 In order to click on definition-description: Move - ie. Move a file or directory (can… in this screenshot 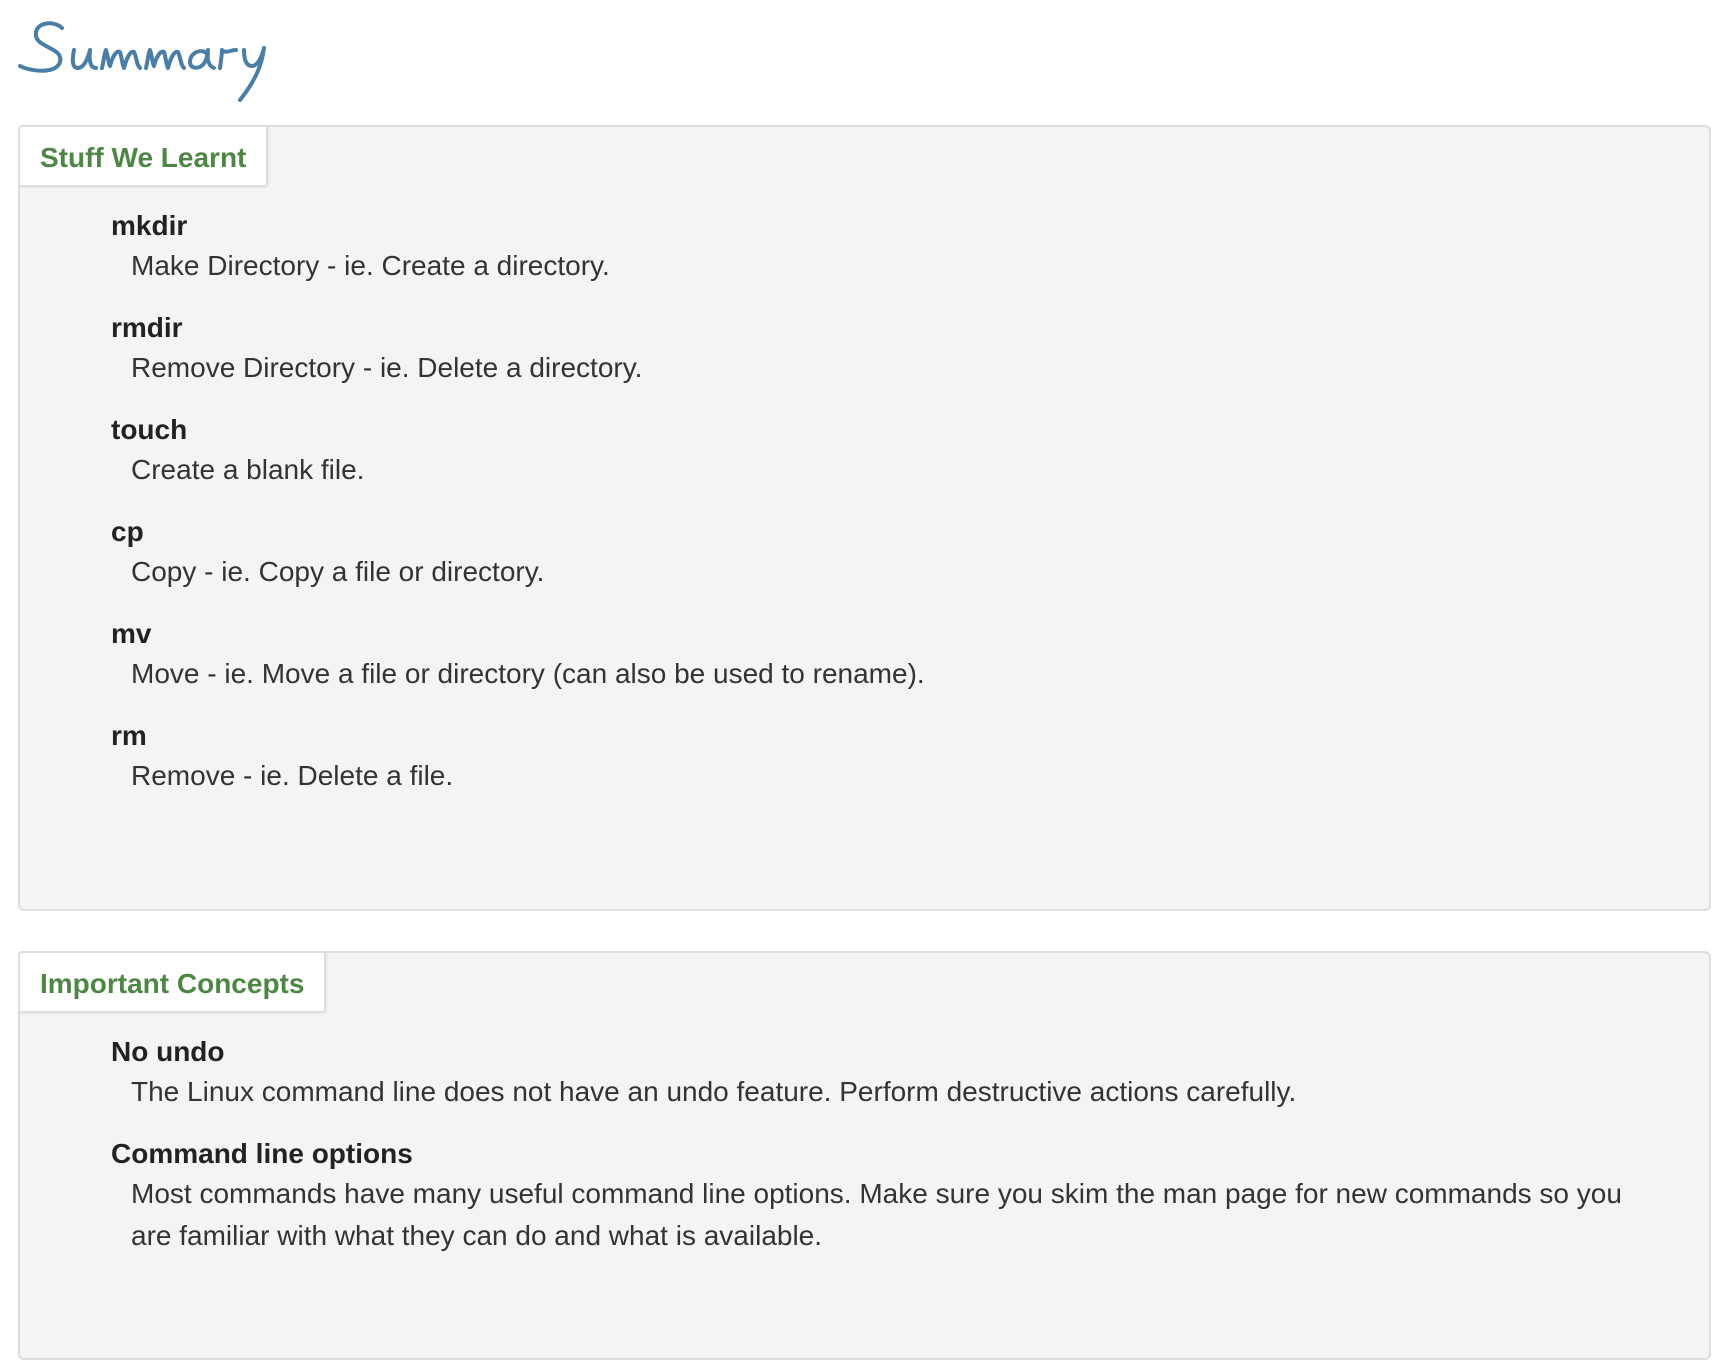, I will do `click(528, 673)`.